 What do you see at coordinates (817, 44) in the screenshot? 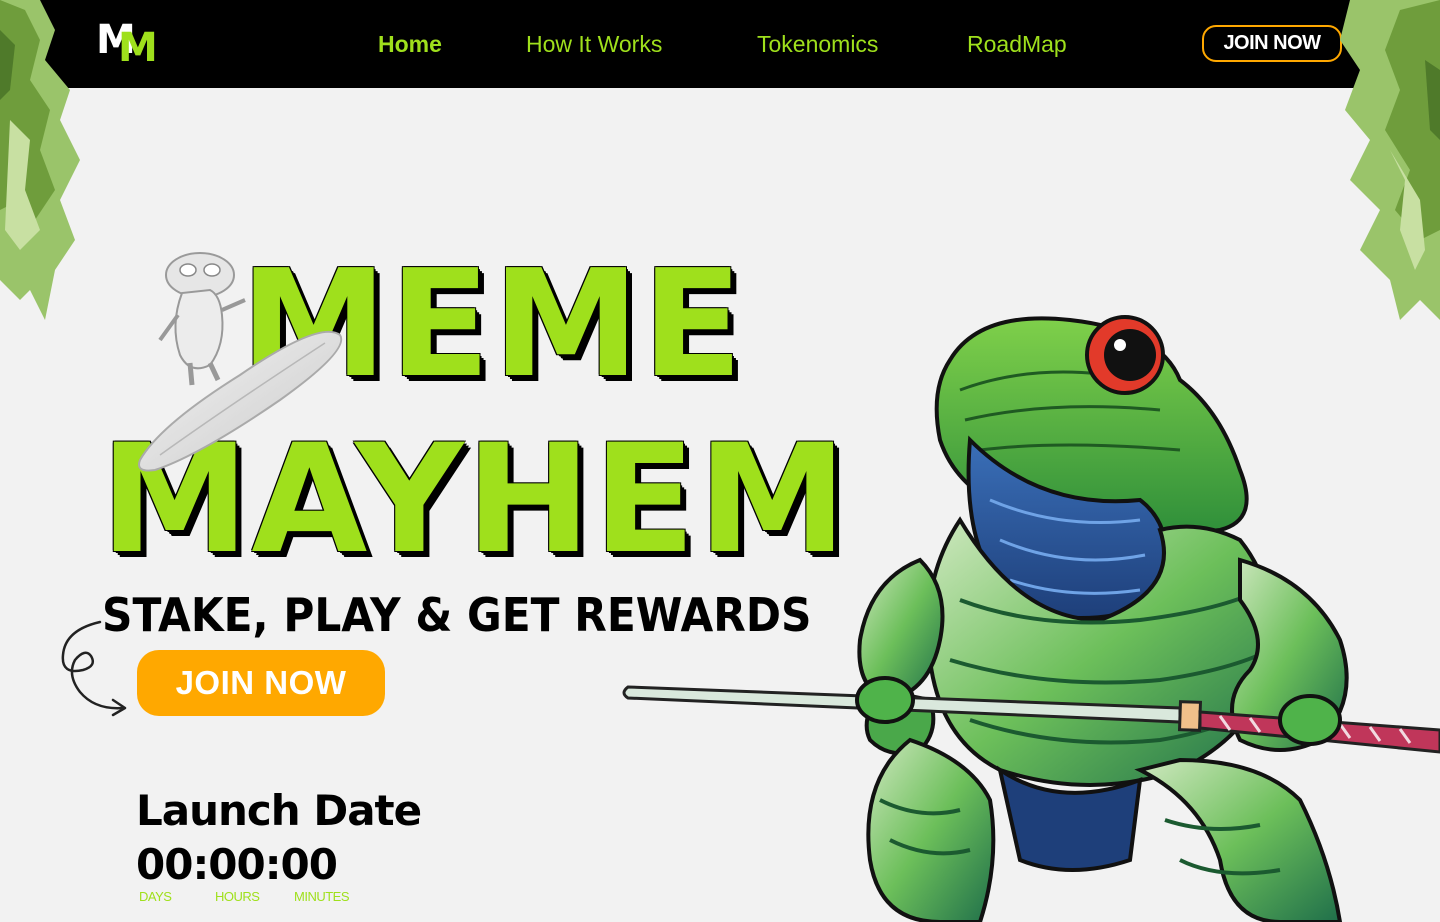
I see `nav-link-tokenomics: Tokenomics` at bounding box center [817, 44].